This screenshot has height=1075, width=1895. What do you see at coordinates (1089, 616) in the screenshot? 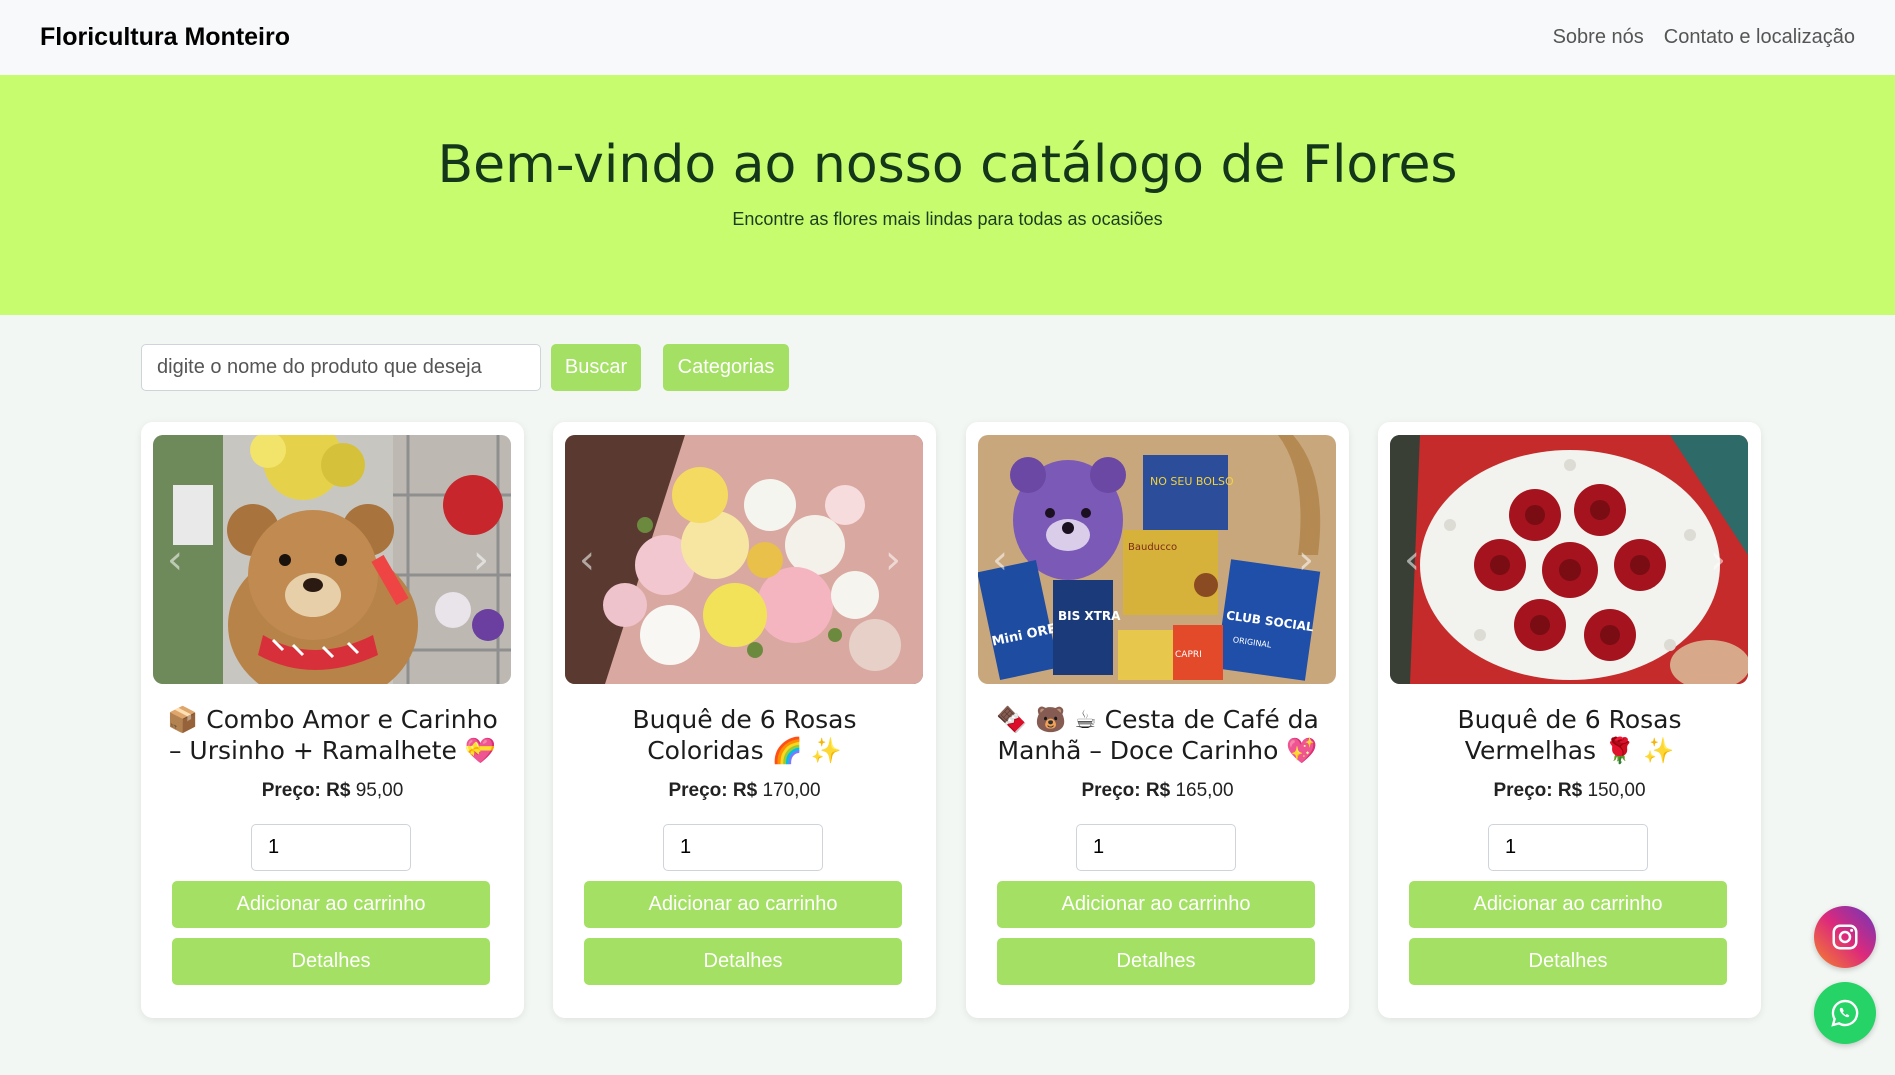
I see `snack-label-bis: BIS XTRA` at bounding box center [1089, 616].